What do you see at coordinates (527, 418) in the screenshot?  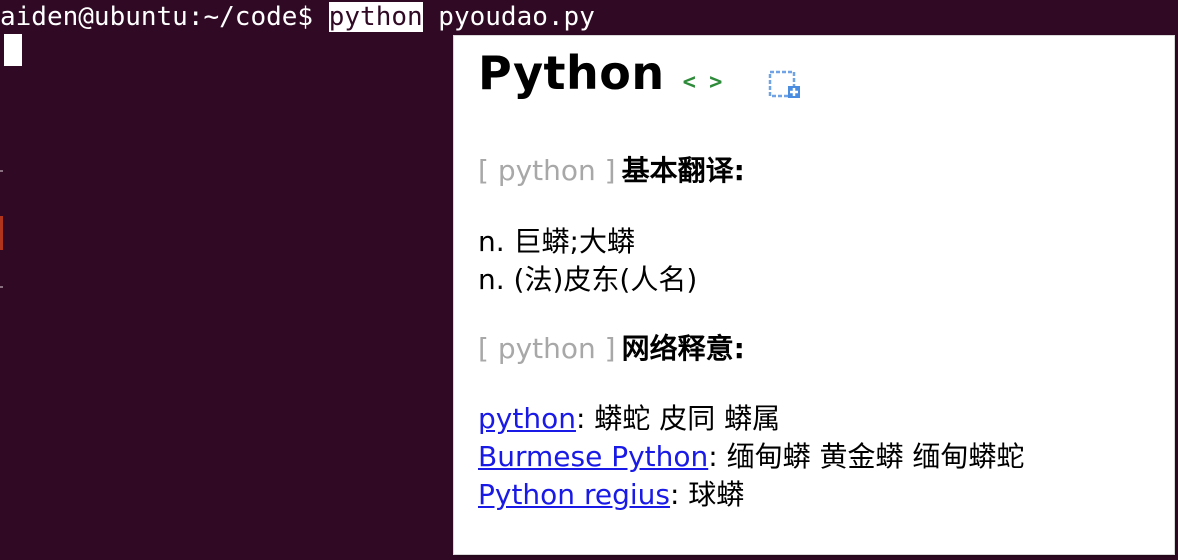 I see `web-term-link: python` at bounding box center [527, 418].